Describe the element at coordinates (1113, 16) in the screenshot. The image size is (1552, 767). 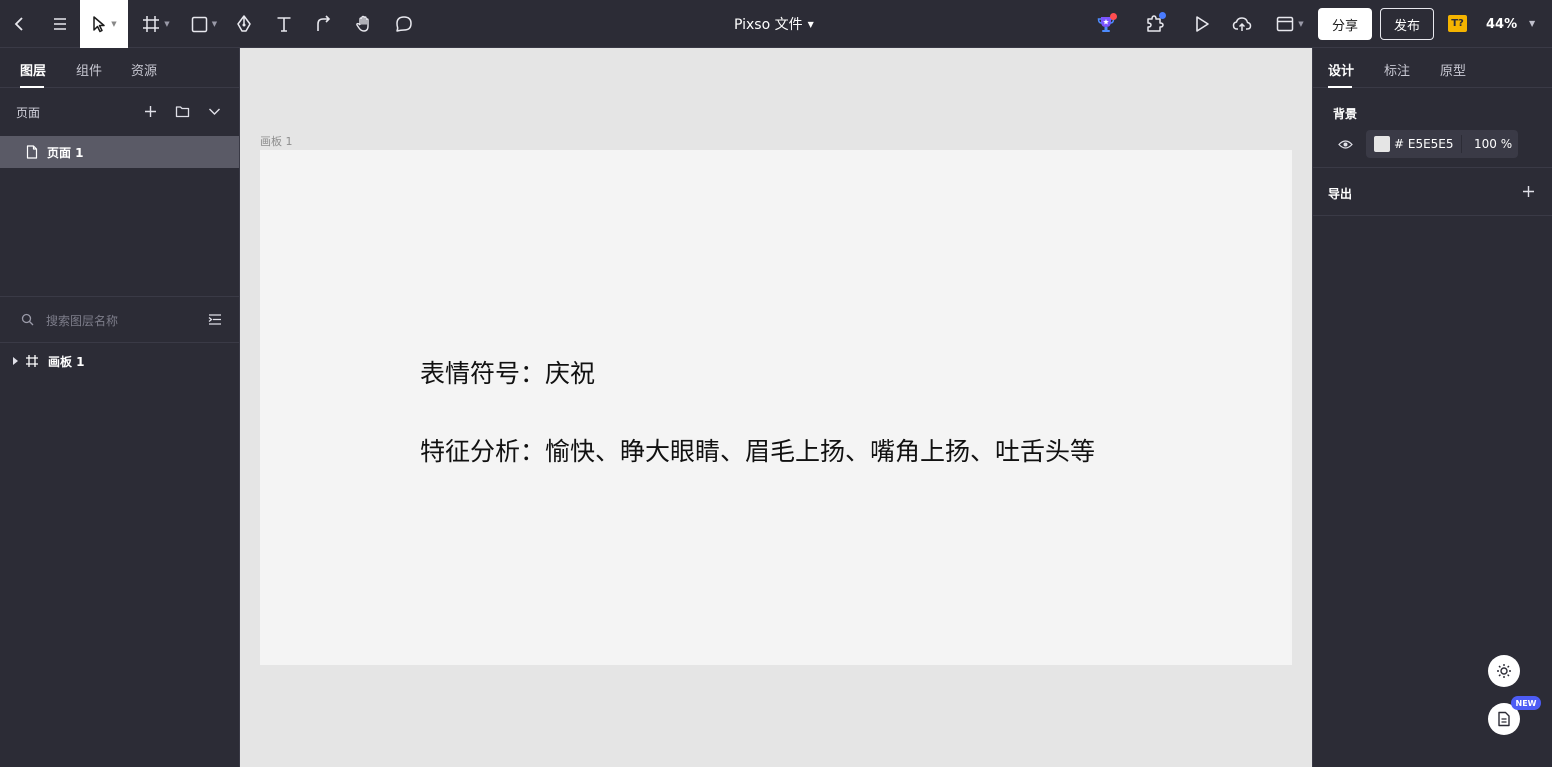
I see `notification-dot` at that location.